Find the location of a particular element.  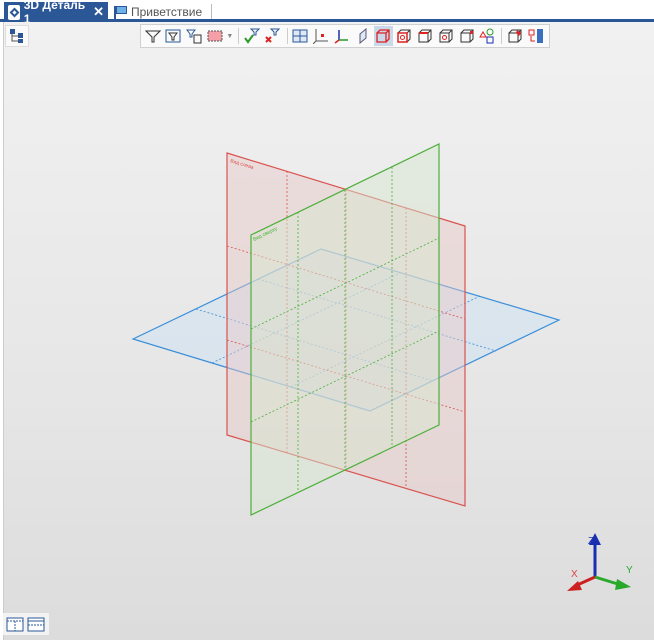

cube-back-icon is located at coordinates (446, 36).